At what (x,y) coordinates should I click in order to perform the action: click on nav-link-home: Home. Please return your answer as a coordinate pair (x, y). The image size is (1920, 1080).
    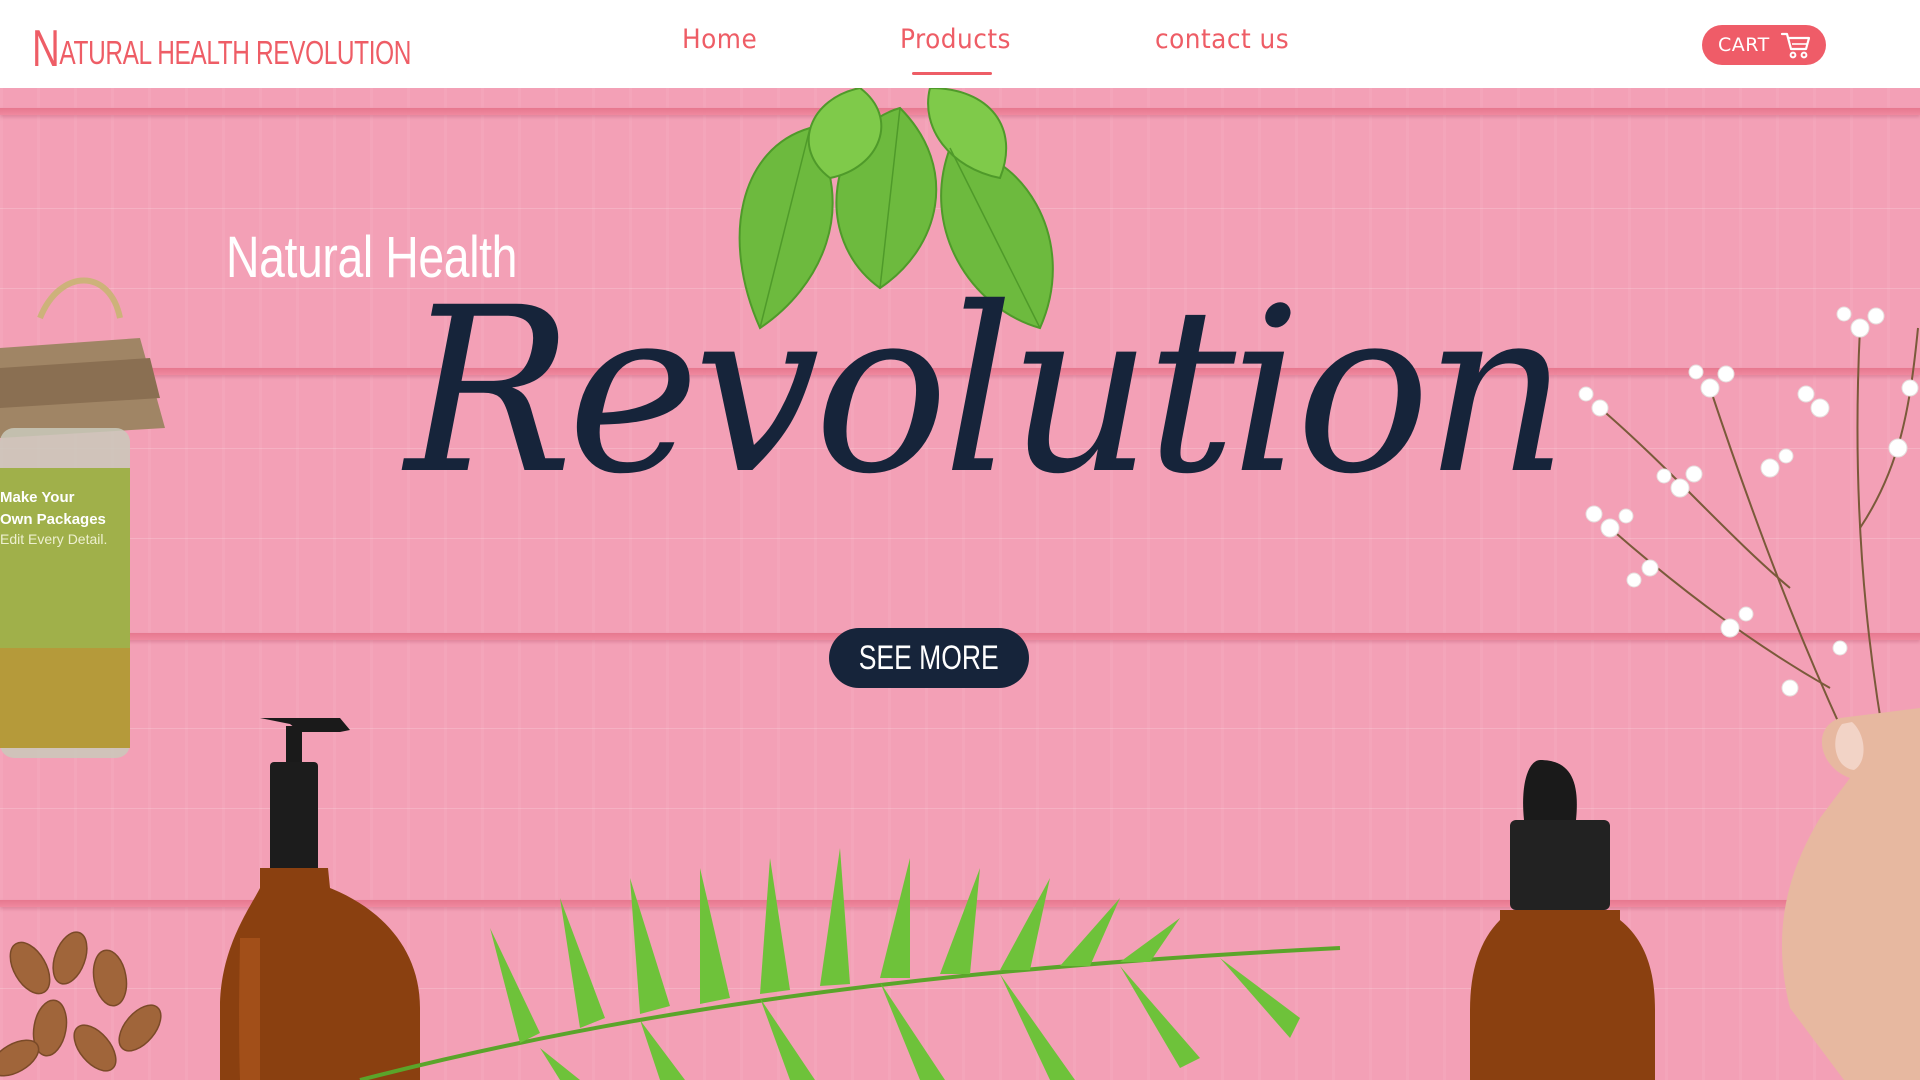
    Looking at the image, I should click on (719, 44).